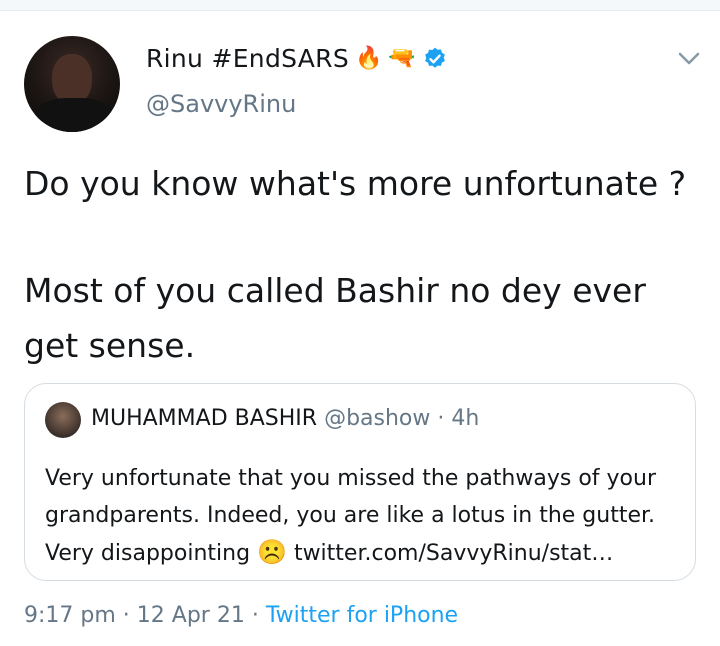 The width and height of the screenshot is (720, 646). What do you see at coordinates (63, 420) in the screenshot?
I see `quoted-avatar` at bounding box center [63, 420].